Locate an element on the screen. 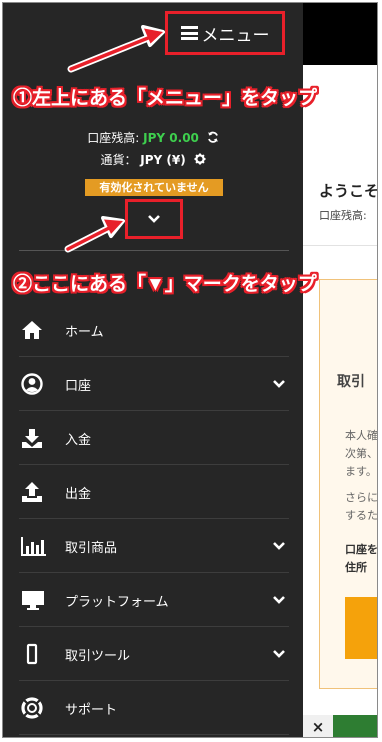  nav-item-label: 取引商品 is located at coordinates (91, 548).